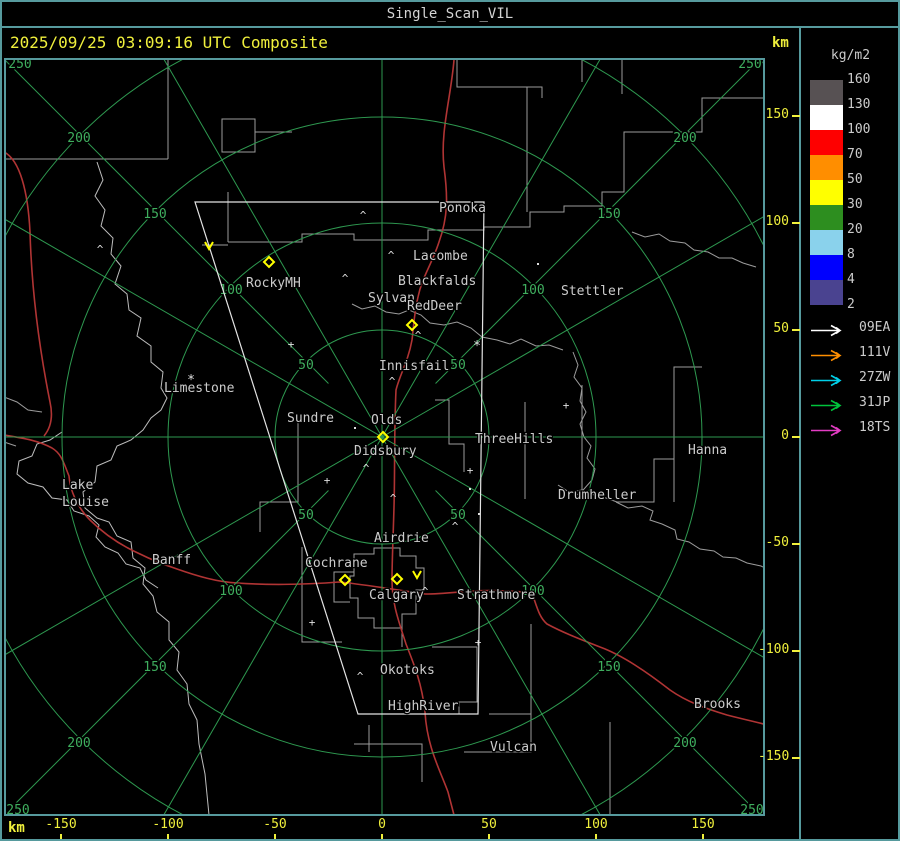  I want to click on town-label: RockyMH, so click(273, 283).